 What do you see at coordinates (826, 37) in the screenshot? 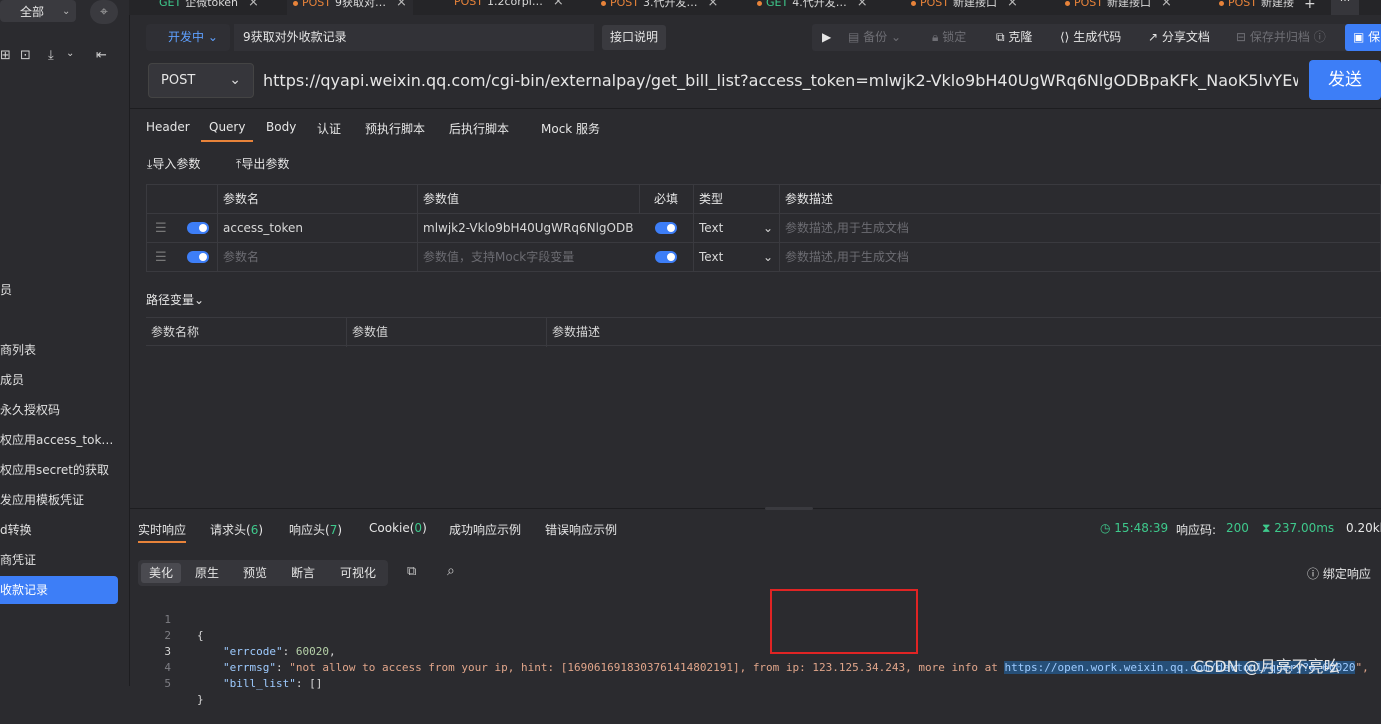
I see `run-icon: ▶` at bounding box center [826, 37].